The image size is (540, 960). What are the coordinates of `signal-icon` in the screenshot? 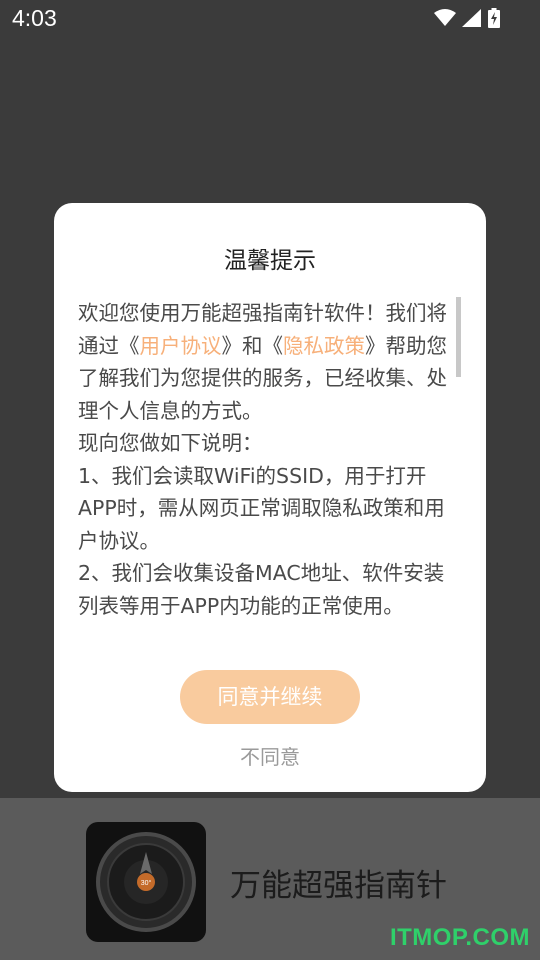 It's located at (472, 18).